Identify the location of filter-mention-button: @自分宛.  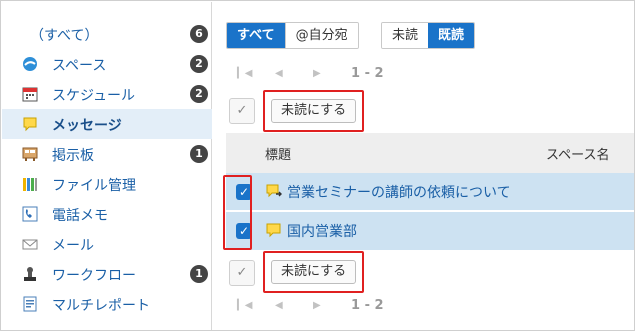
(321, 35).